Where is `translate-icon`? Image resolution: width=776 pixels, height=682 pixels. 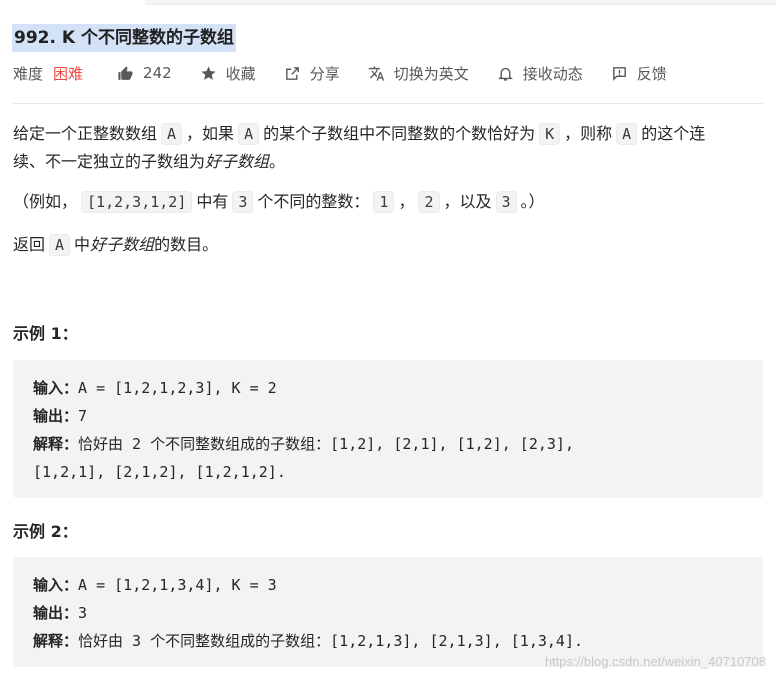
translate-icon is located at coordinates (376, 73).